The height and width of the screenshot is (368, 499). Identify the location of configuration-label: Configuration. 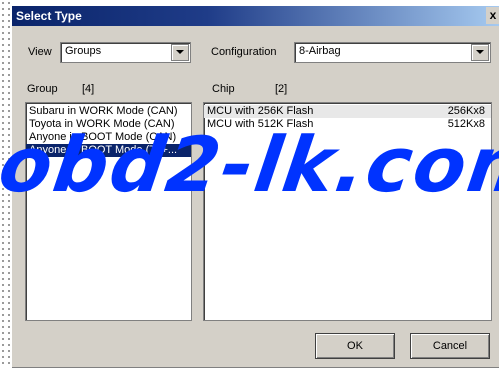
(244, 52).